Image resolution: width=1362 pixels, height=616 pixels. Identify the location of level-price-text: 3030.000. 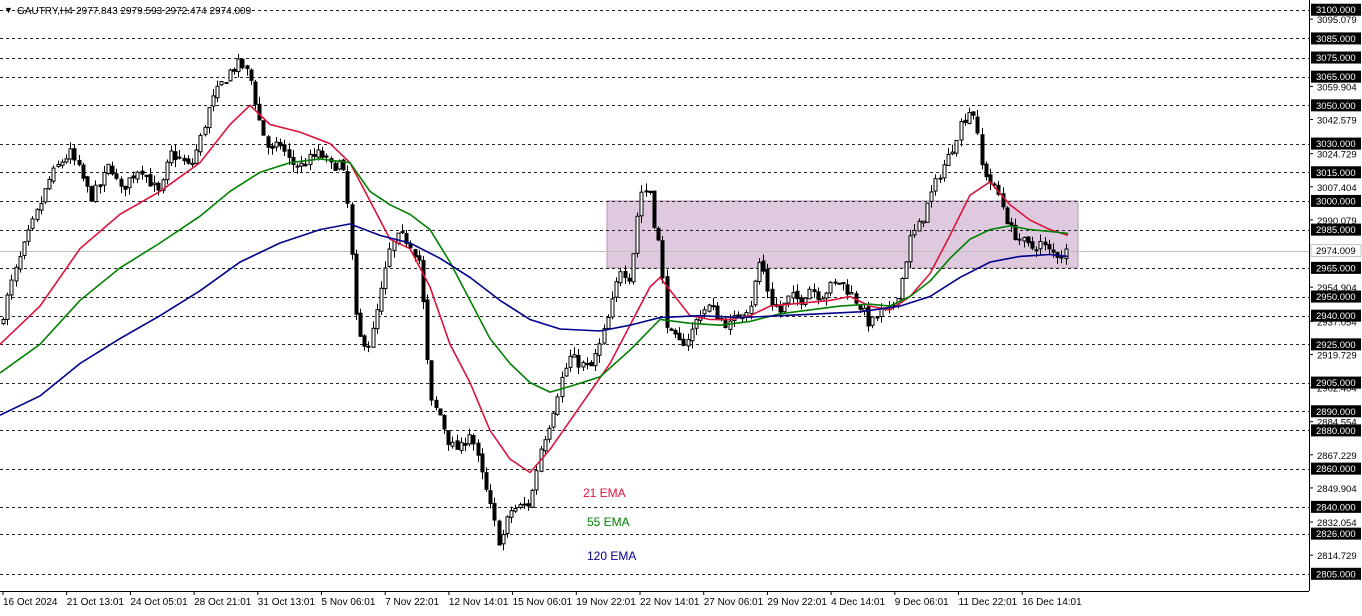
(1336, 144).